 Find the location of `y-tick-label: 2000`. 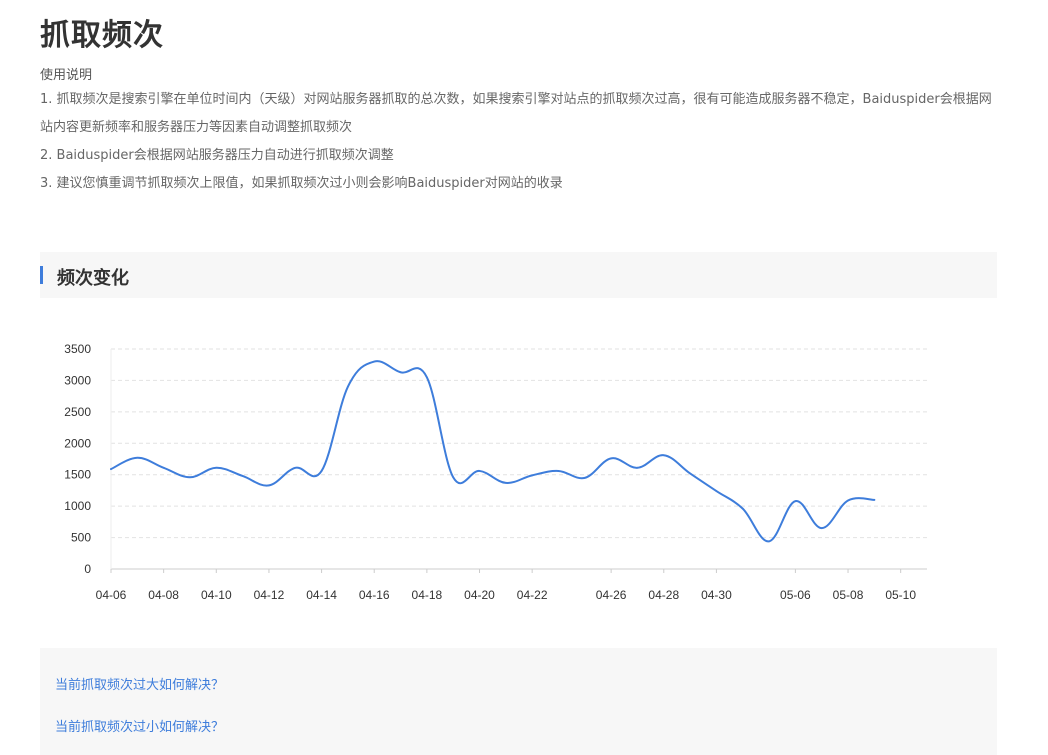

y-tick-label: 2000 is located at coordinates (77, 443).